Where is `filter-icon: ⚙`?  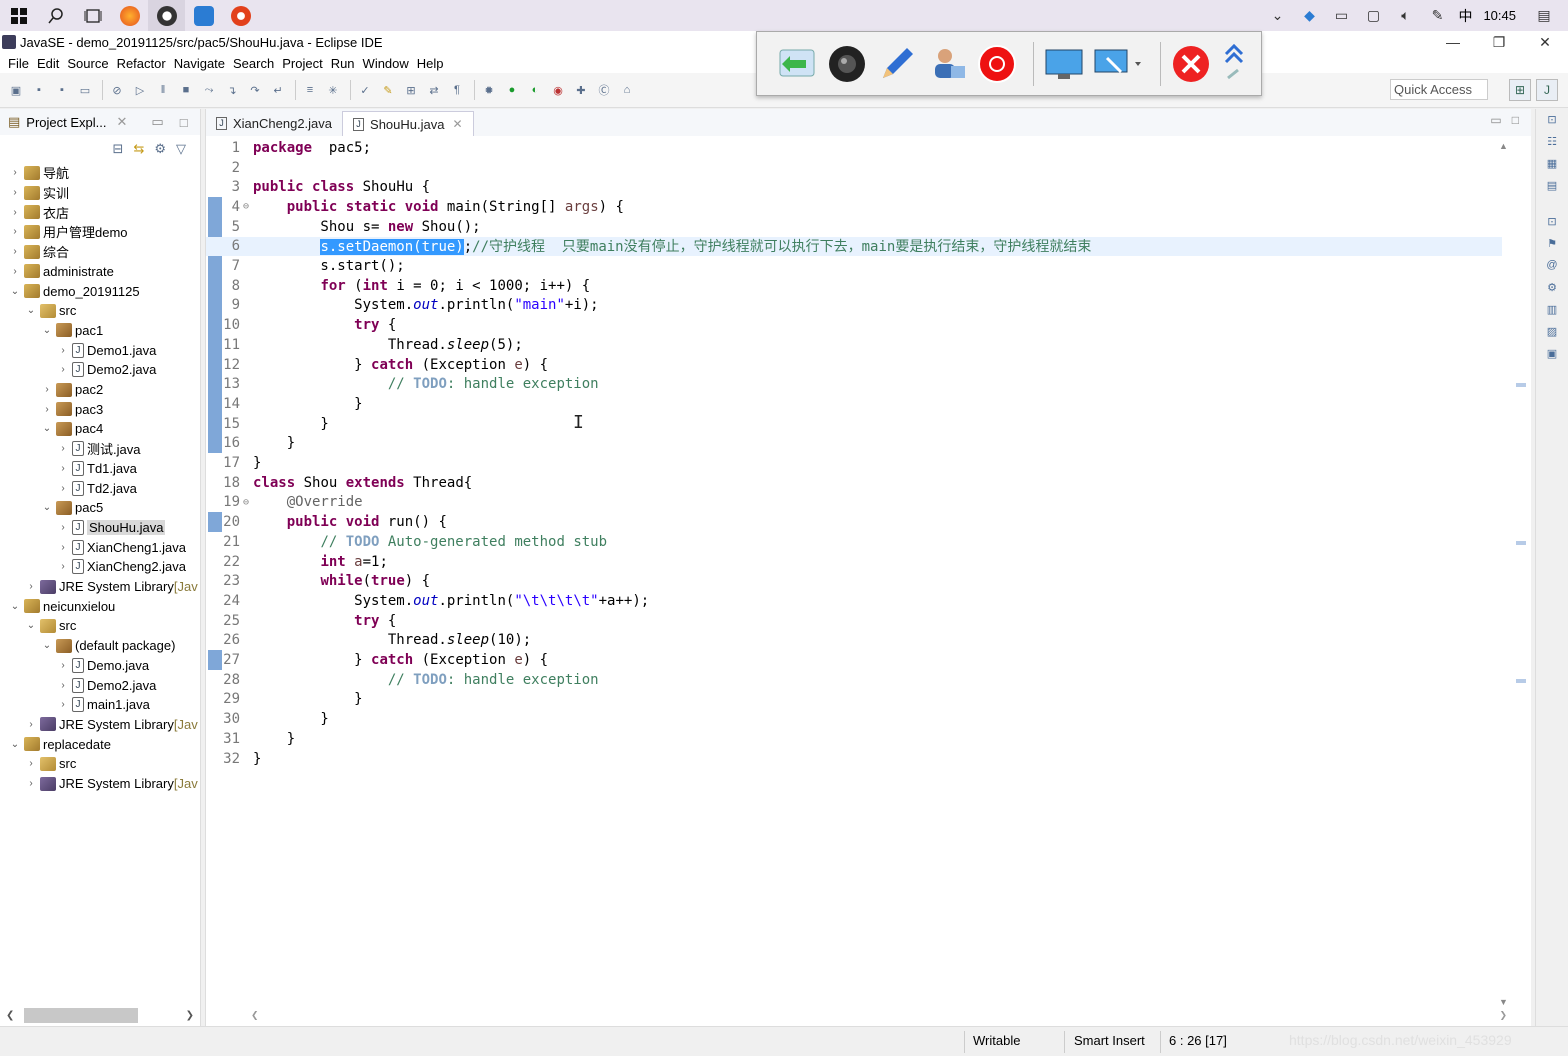
filter-icon: ⚙ is located at coordinates (160, 149).